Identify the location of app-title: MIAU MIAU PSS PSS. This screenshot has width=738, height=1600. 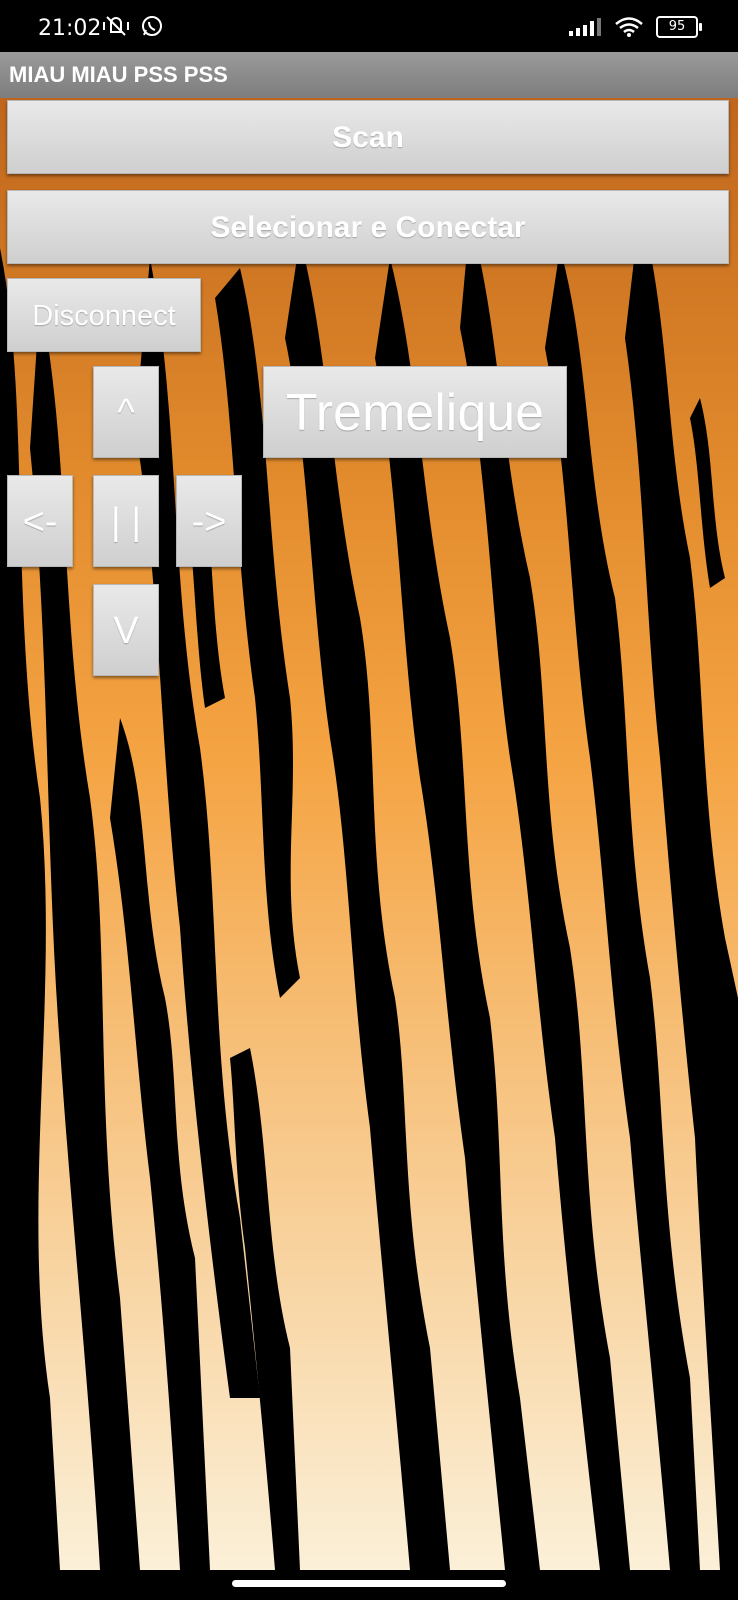
(369, 75).